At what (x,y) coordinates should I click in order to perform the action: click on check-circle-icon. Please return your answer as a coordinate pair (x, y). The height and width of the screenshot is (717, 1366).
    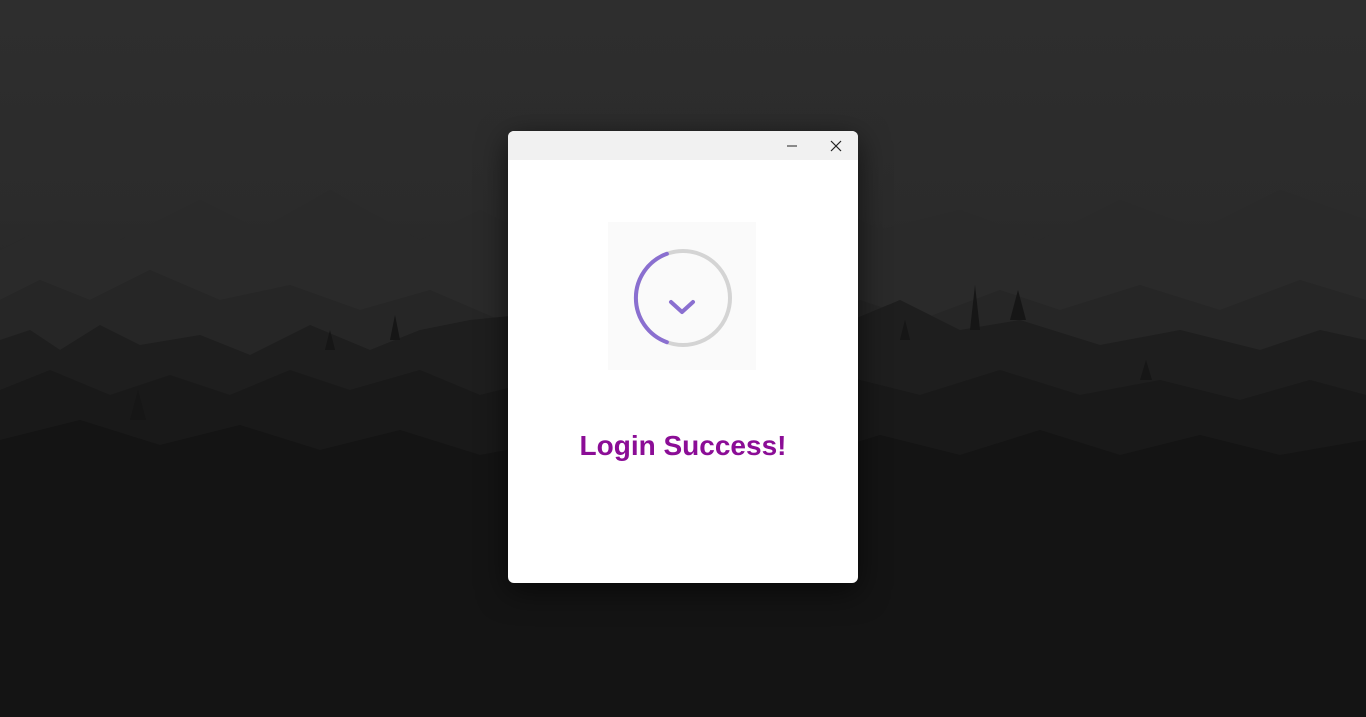
    Looking at the image, I should click on (682, 298).